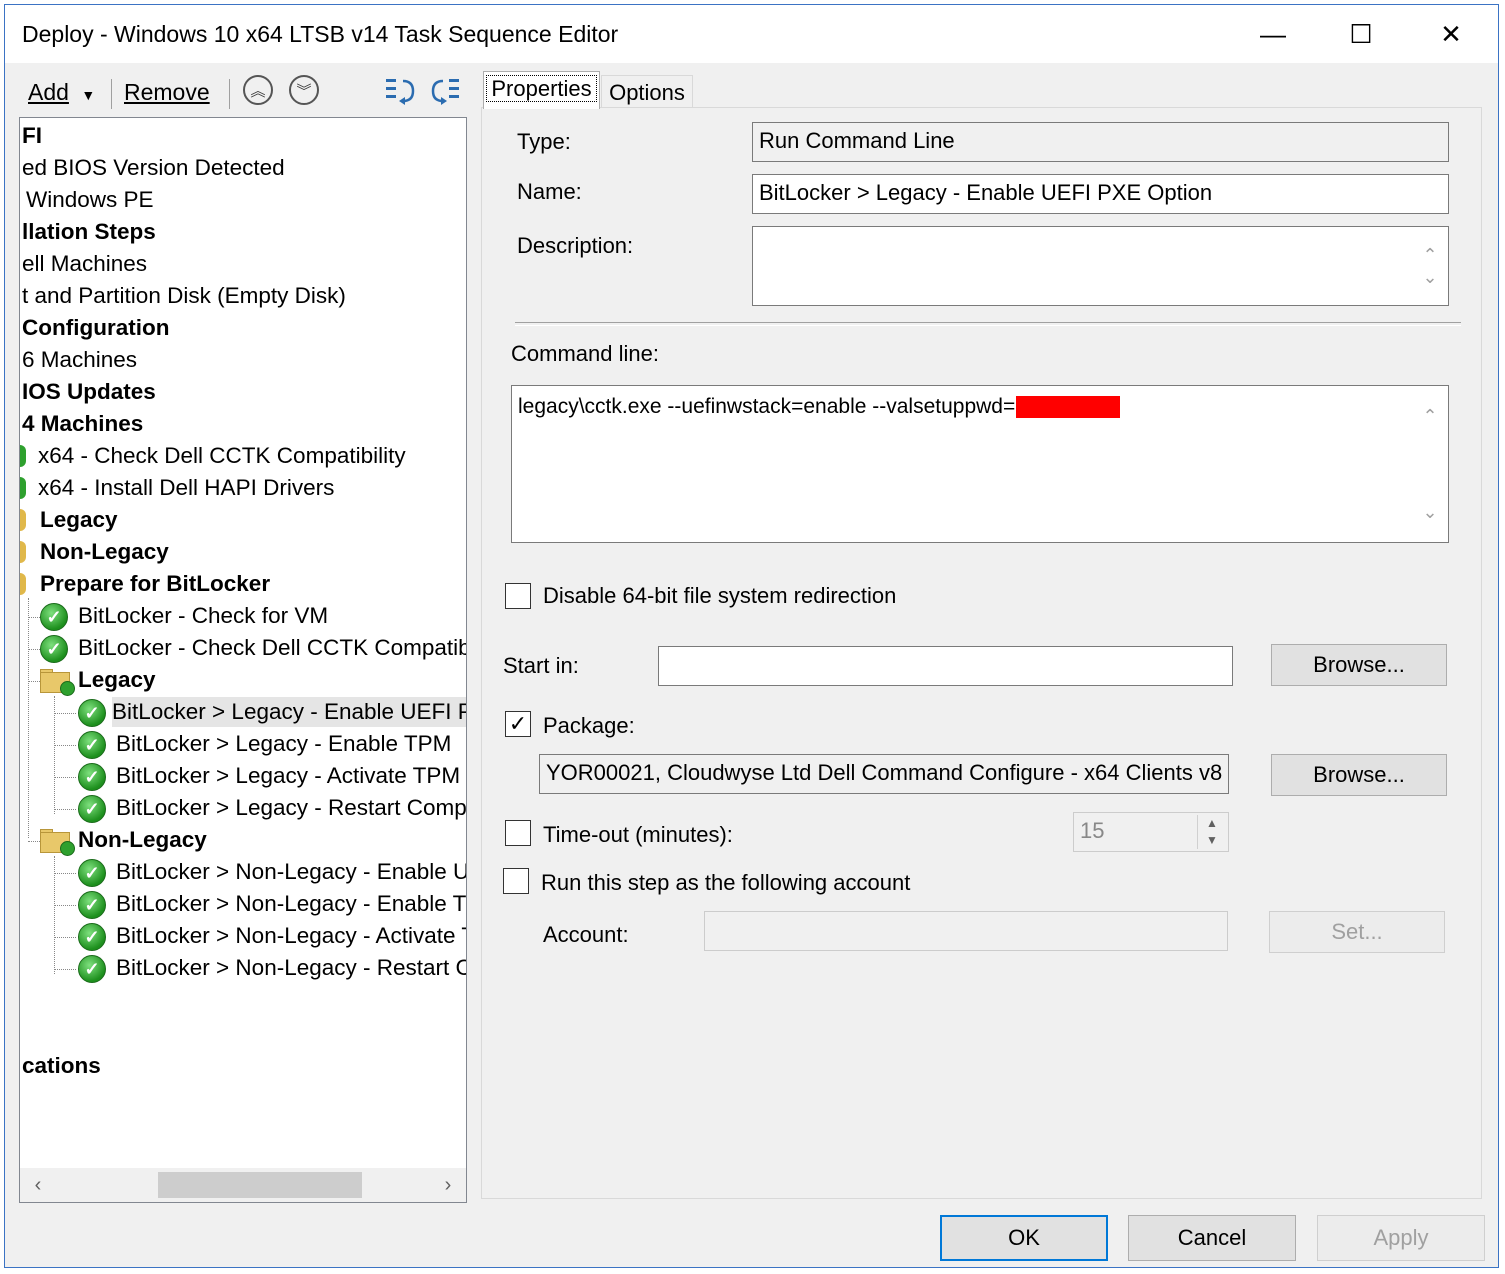 The width and height of the screenshot is (1505, 1274). Describe the element at coordinates (89, 232) in the screenshot. I see `tree-item: llation Steps` at that location.